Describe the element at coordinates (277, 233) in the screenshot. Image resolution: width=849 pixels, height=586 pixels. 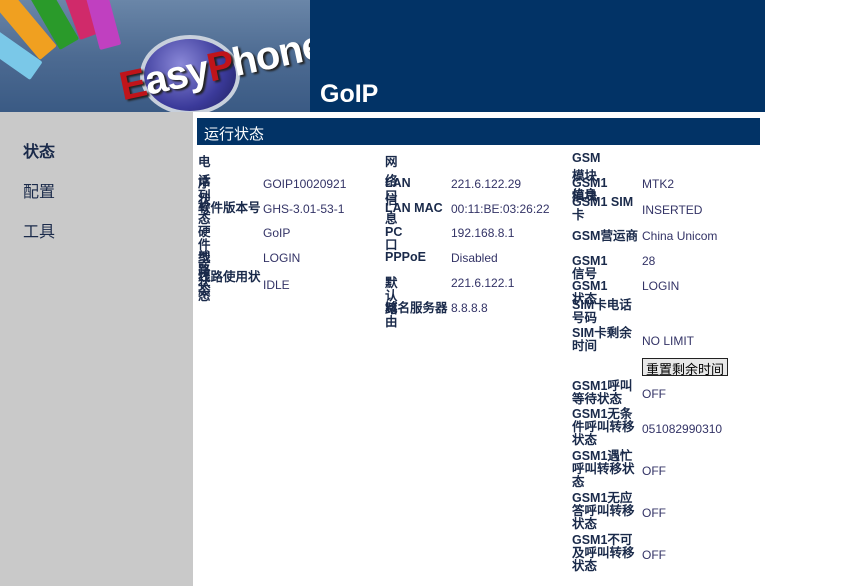
I see `field-value: GoIP` at that location.